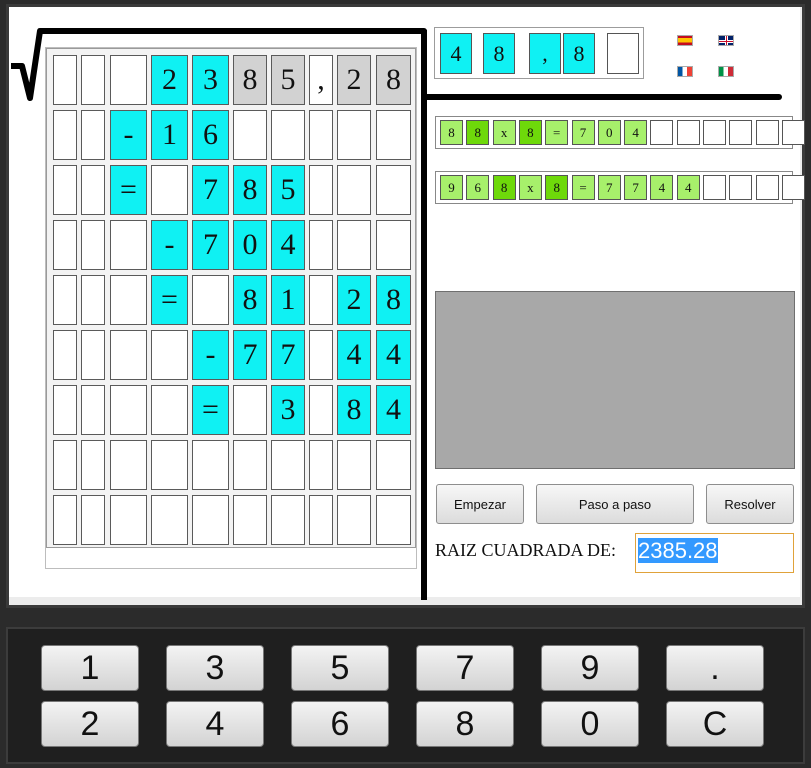 Image resolution: width=811 pixels, height=768 pixels. I want to click on key-clear: C, so click(715, 724).